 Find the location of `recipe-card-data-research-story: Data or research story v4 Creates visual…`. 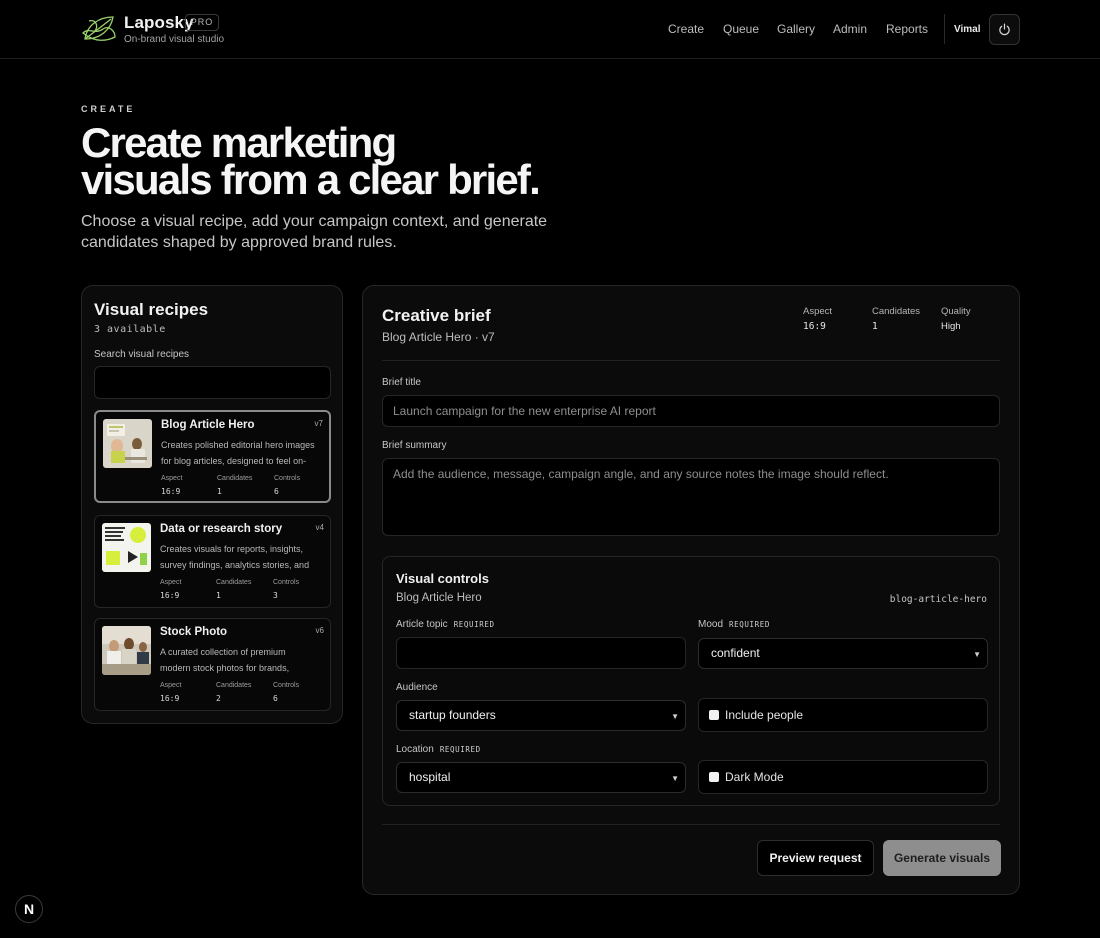

recipe-card-data-research-story: Data or research story v4 Creates visual… is located at coordinates (212, 561).